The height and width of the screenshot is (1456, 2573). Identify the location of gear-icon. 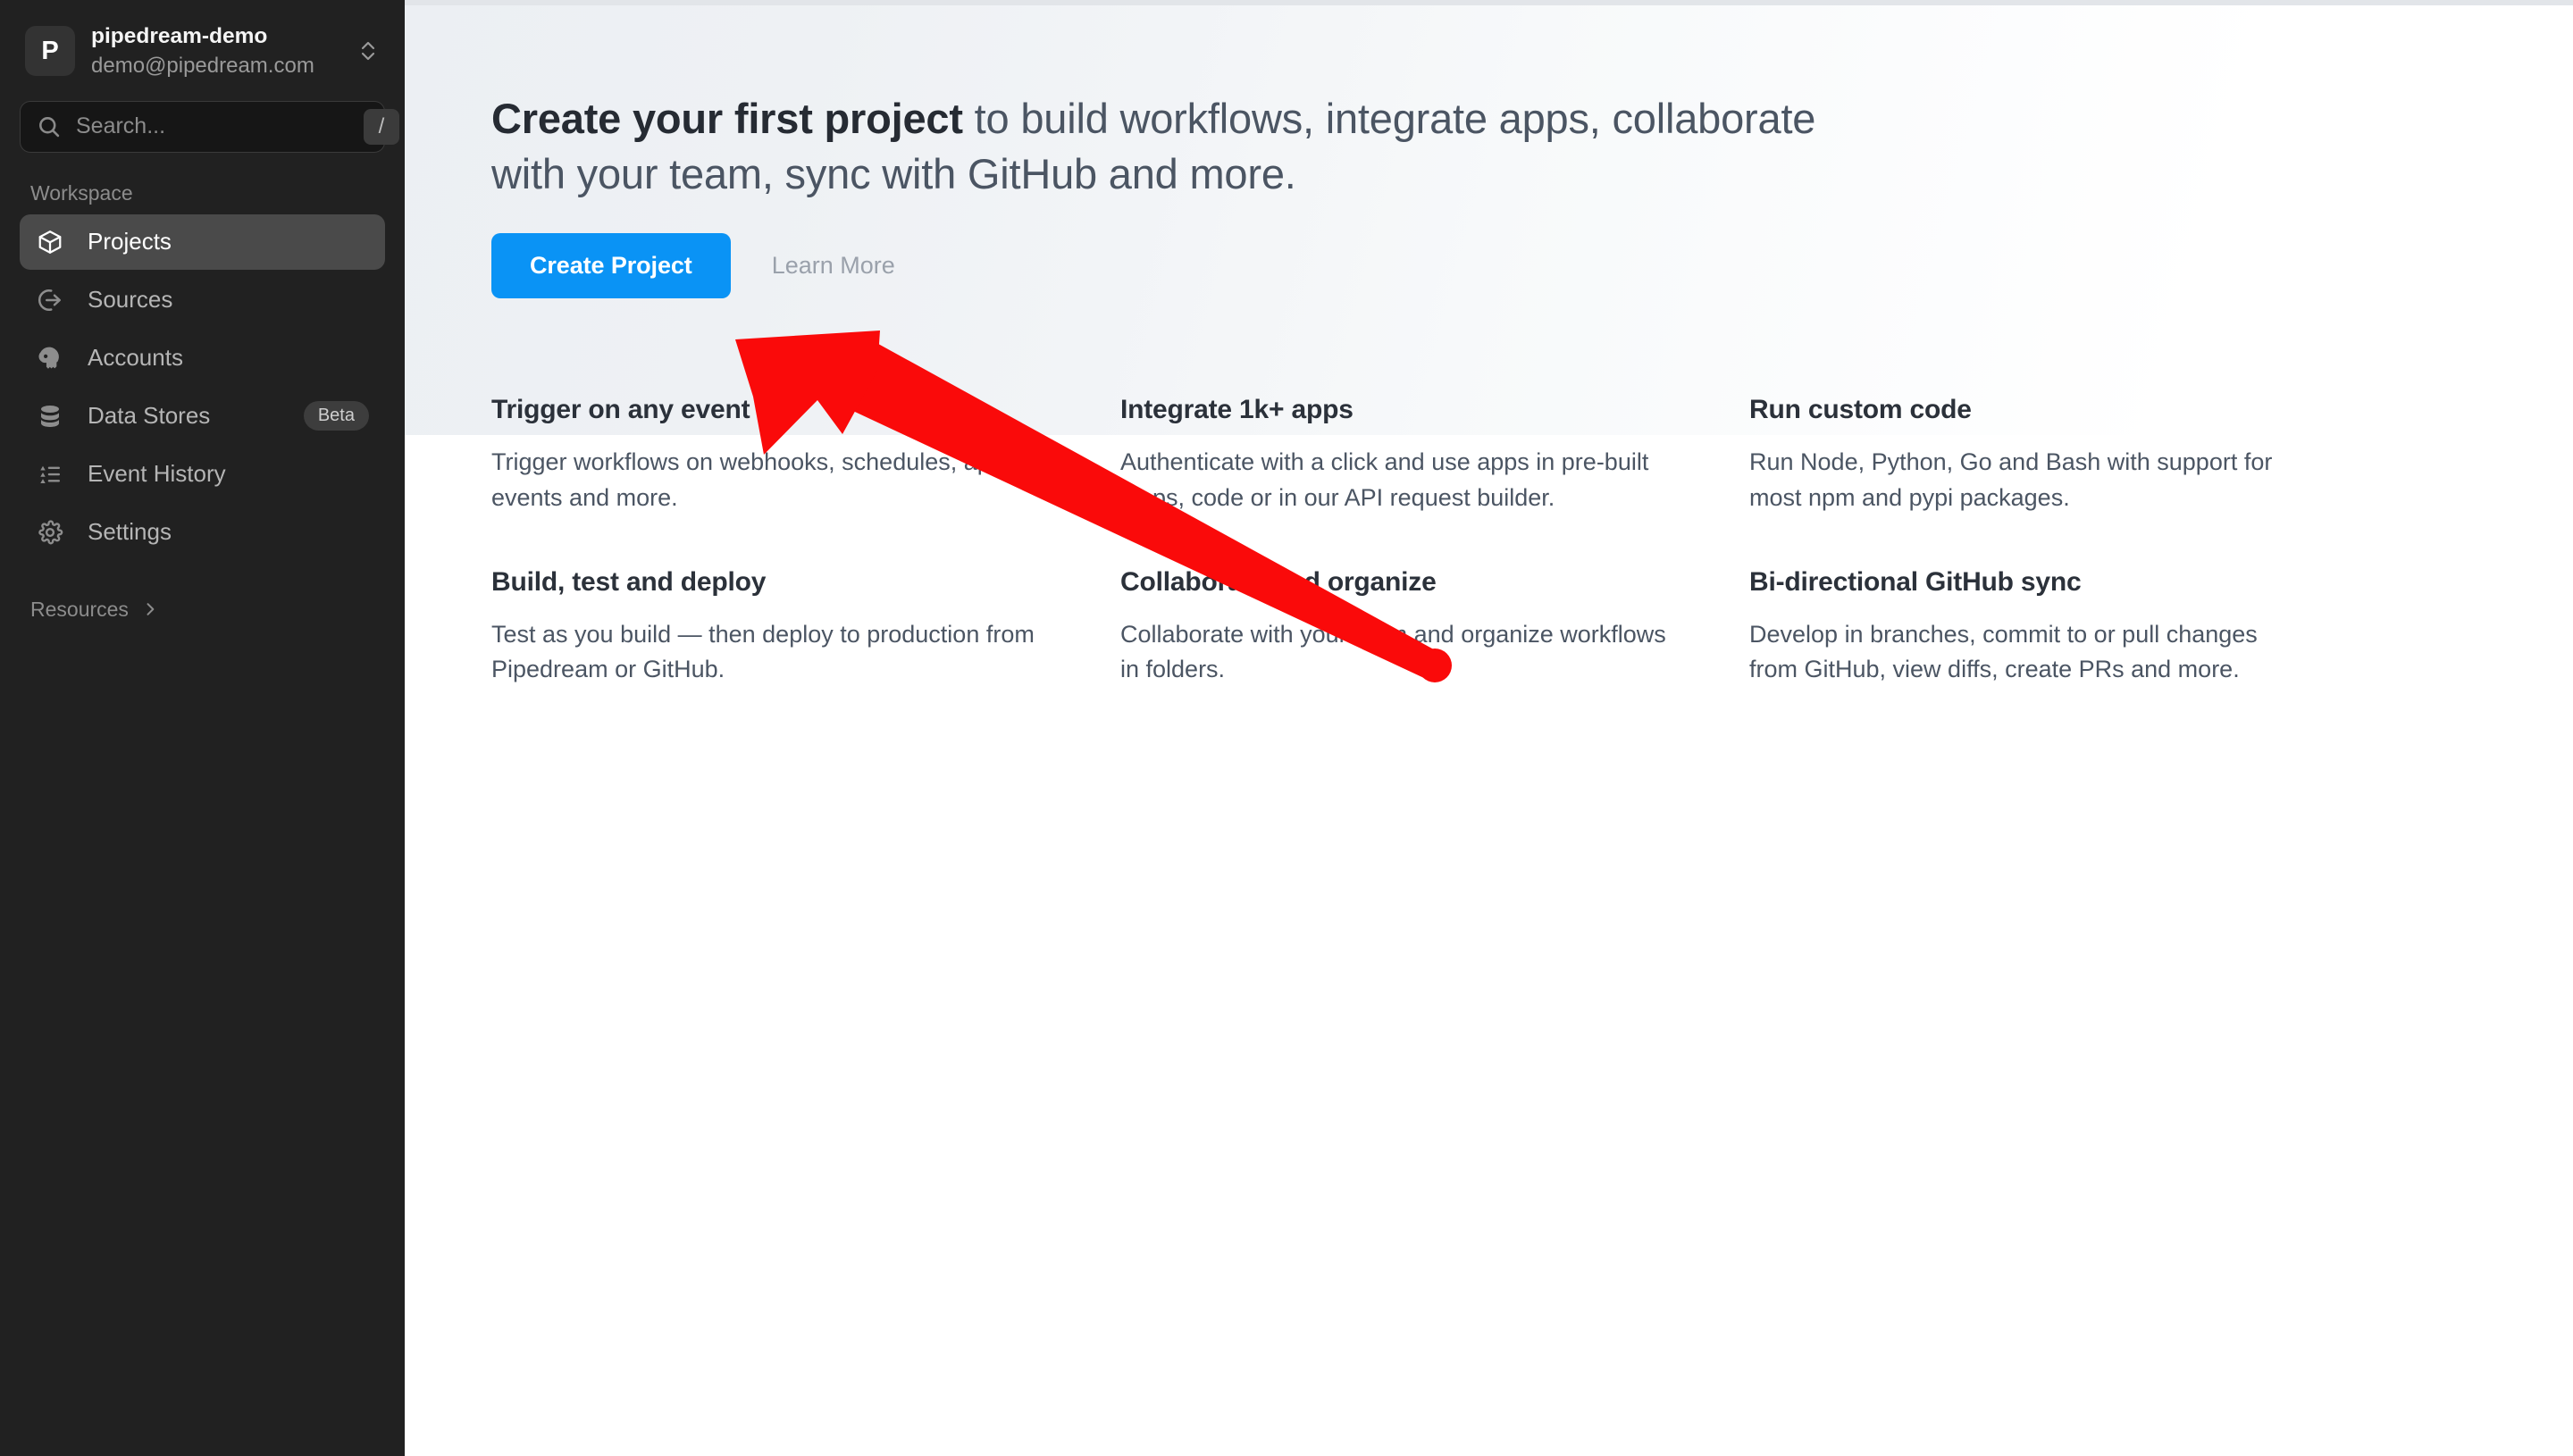
(50, 532).